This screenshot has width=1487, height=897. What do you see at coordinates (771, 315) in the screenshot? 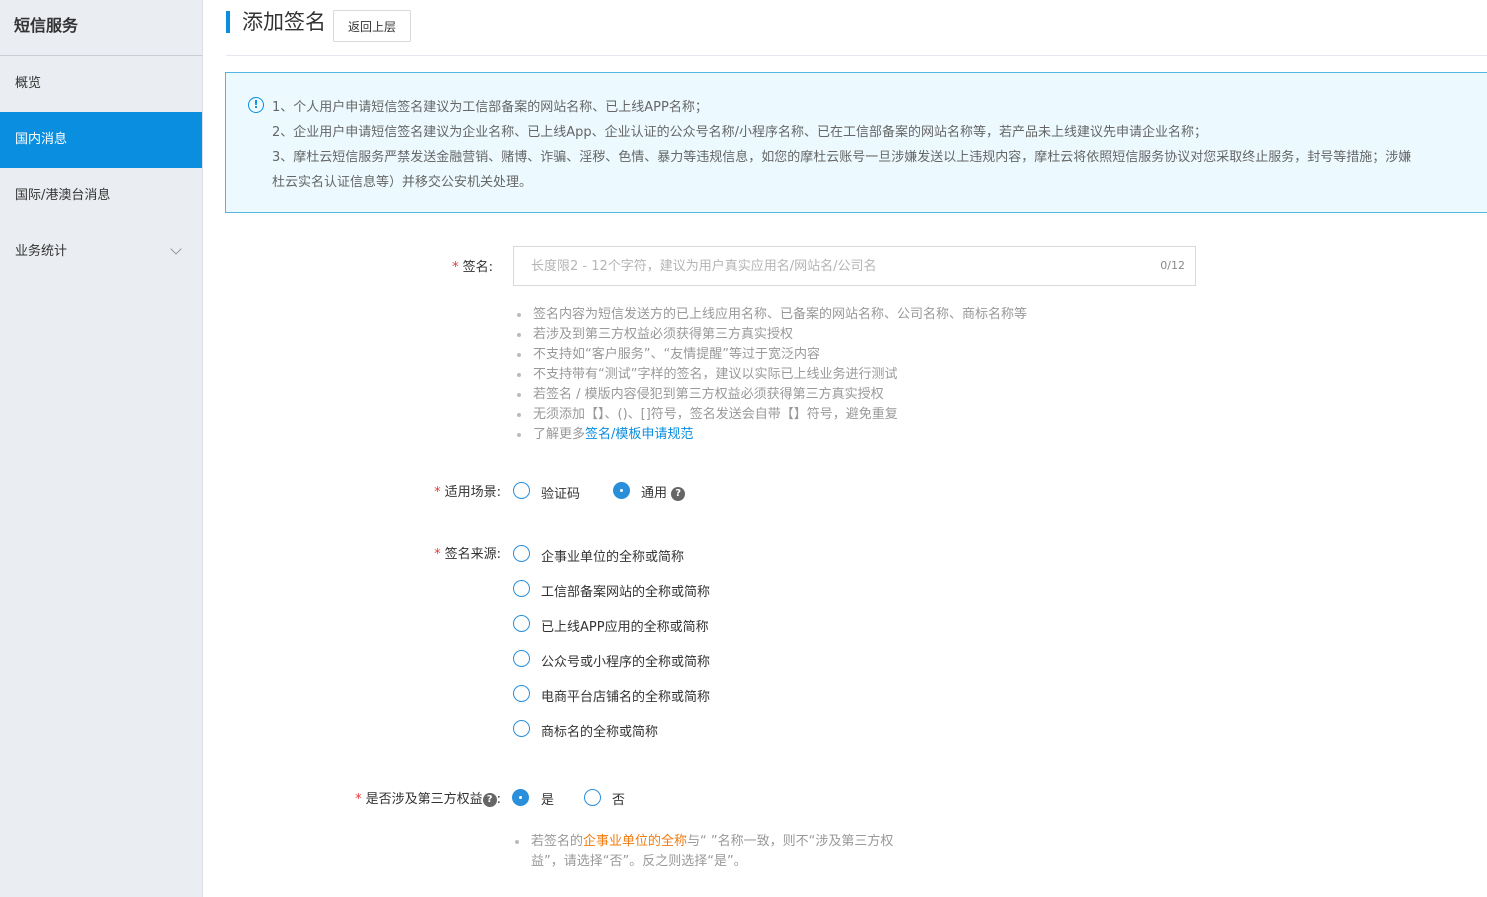
I see `list-item: 签名内容为短信发送方的已上线应用名称、已备案的网站名称、公司名称、商标名称等` at bounding box center [771, 315].